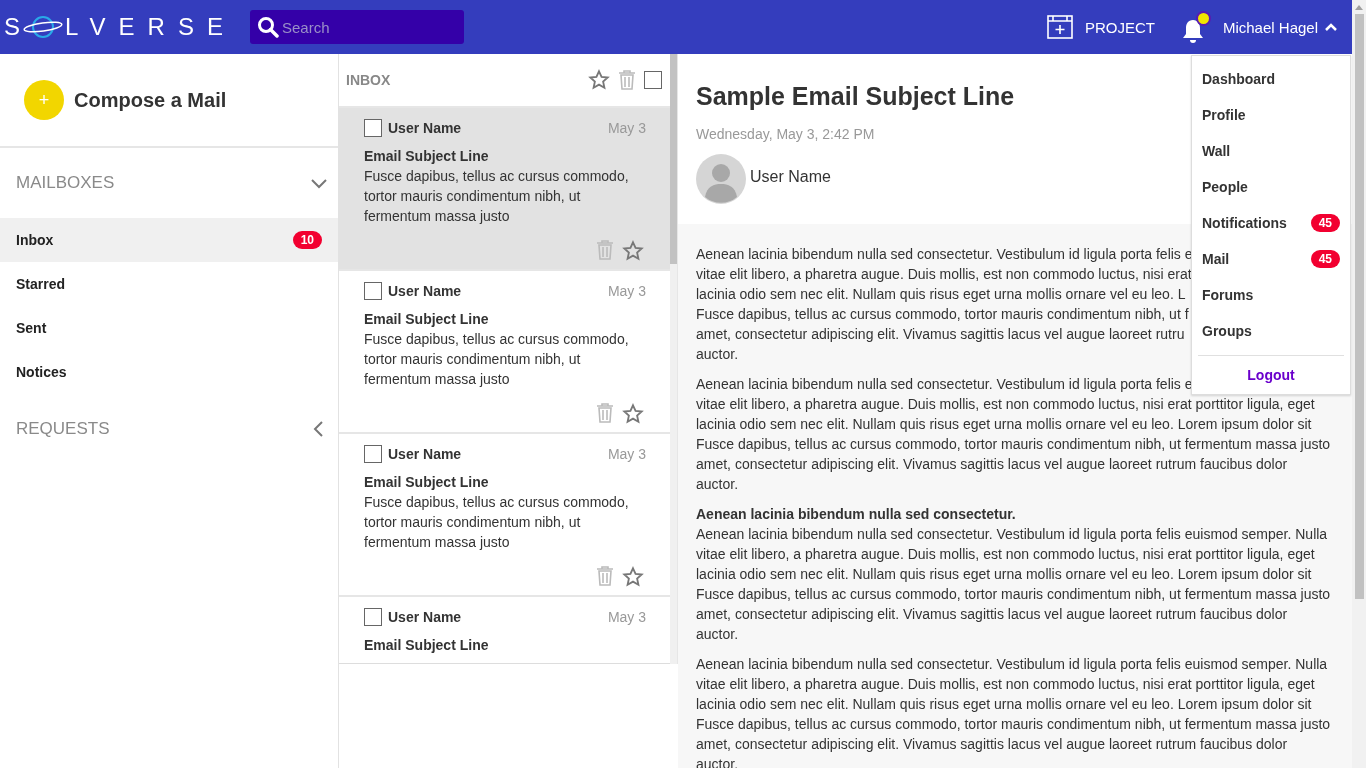  Describe the element at coordinates (169, 328) in the screenshot. I see `mailbox-item: Sent` at that location.